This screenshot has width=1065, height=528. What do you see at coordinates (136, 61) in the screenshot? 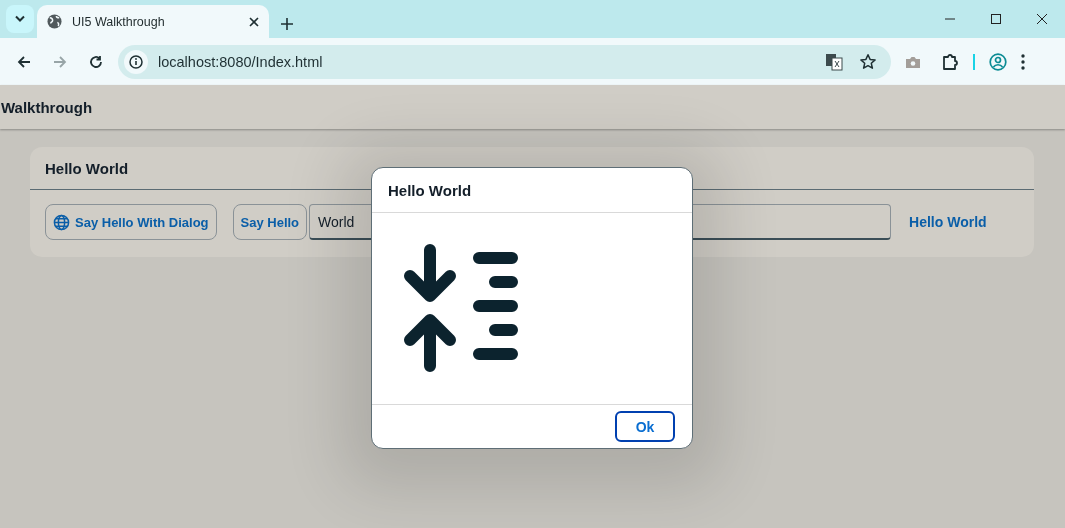
I see `info-icon` at bounding box center [136, 61].